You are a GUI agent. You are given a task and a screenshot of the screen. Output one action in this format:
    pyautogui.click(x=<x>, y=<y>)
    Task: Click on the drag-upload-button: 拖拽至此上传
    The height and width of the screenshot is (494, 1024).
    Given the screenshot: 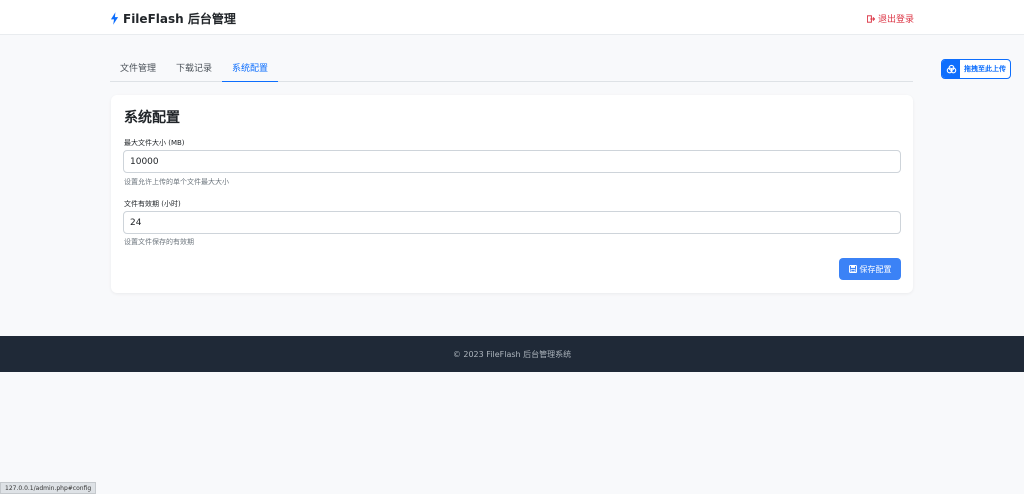 What is the action you would take?
    pyautogui.click(x=976, y=69)
    